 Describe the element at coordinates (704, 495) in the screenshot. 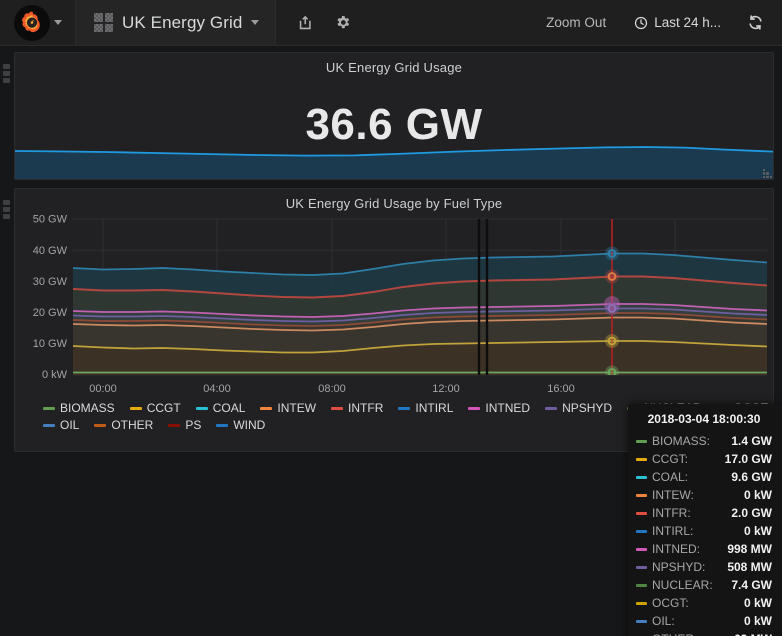

I see `tooltip-row: INTEW: 0 kW` at that location.